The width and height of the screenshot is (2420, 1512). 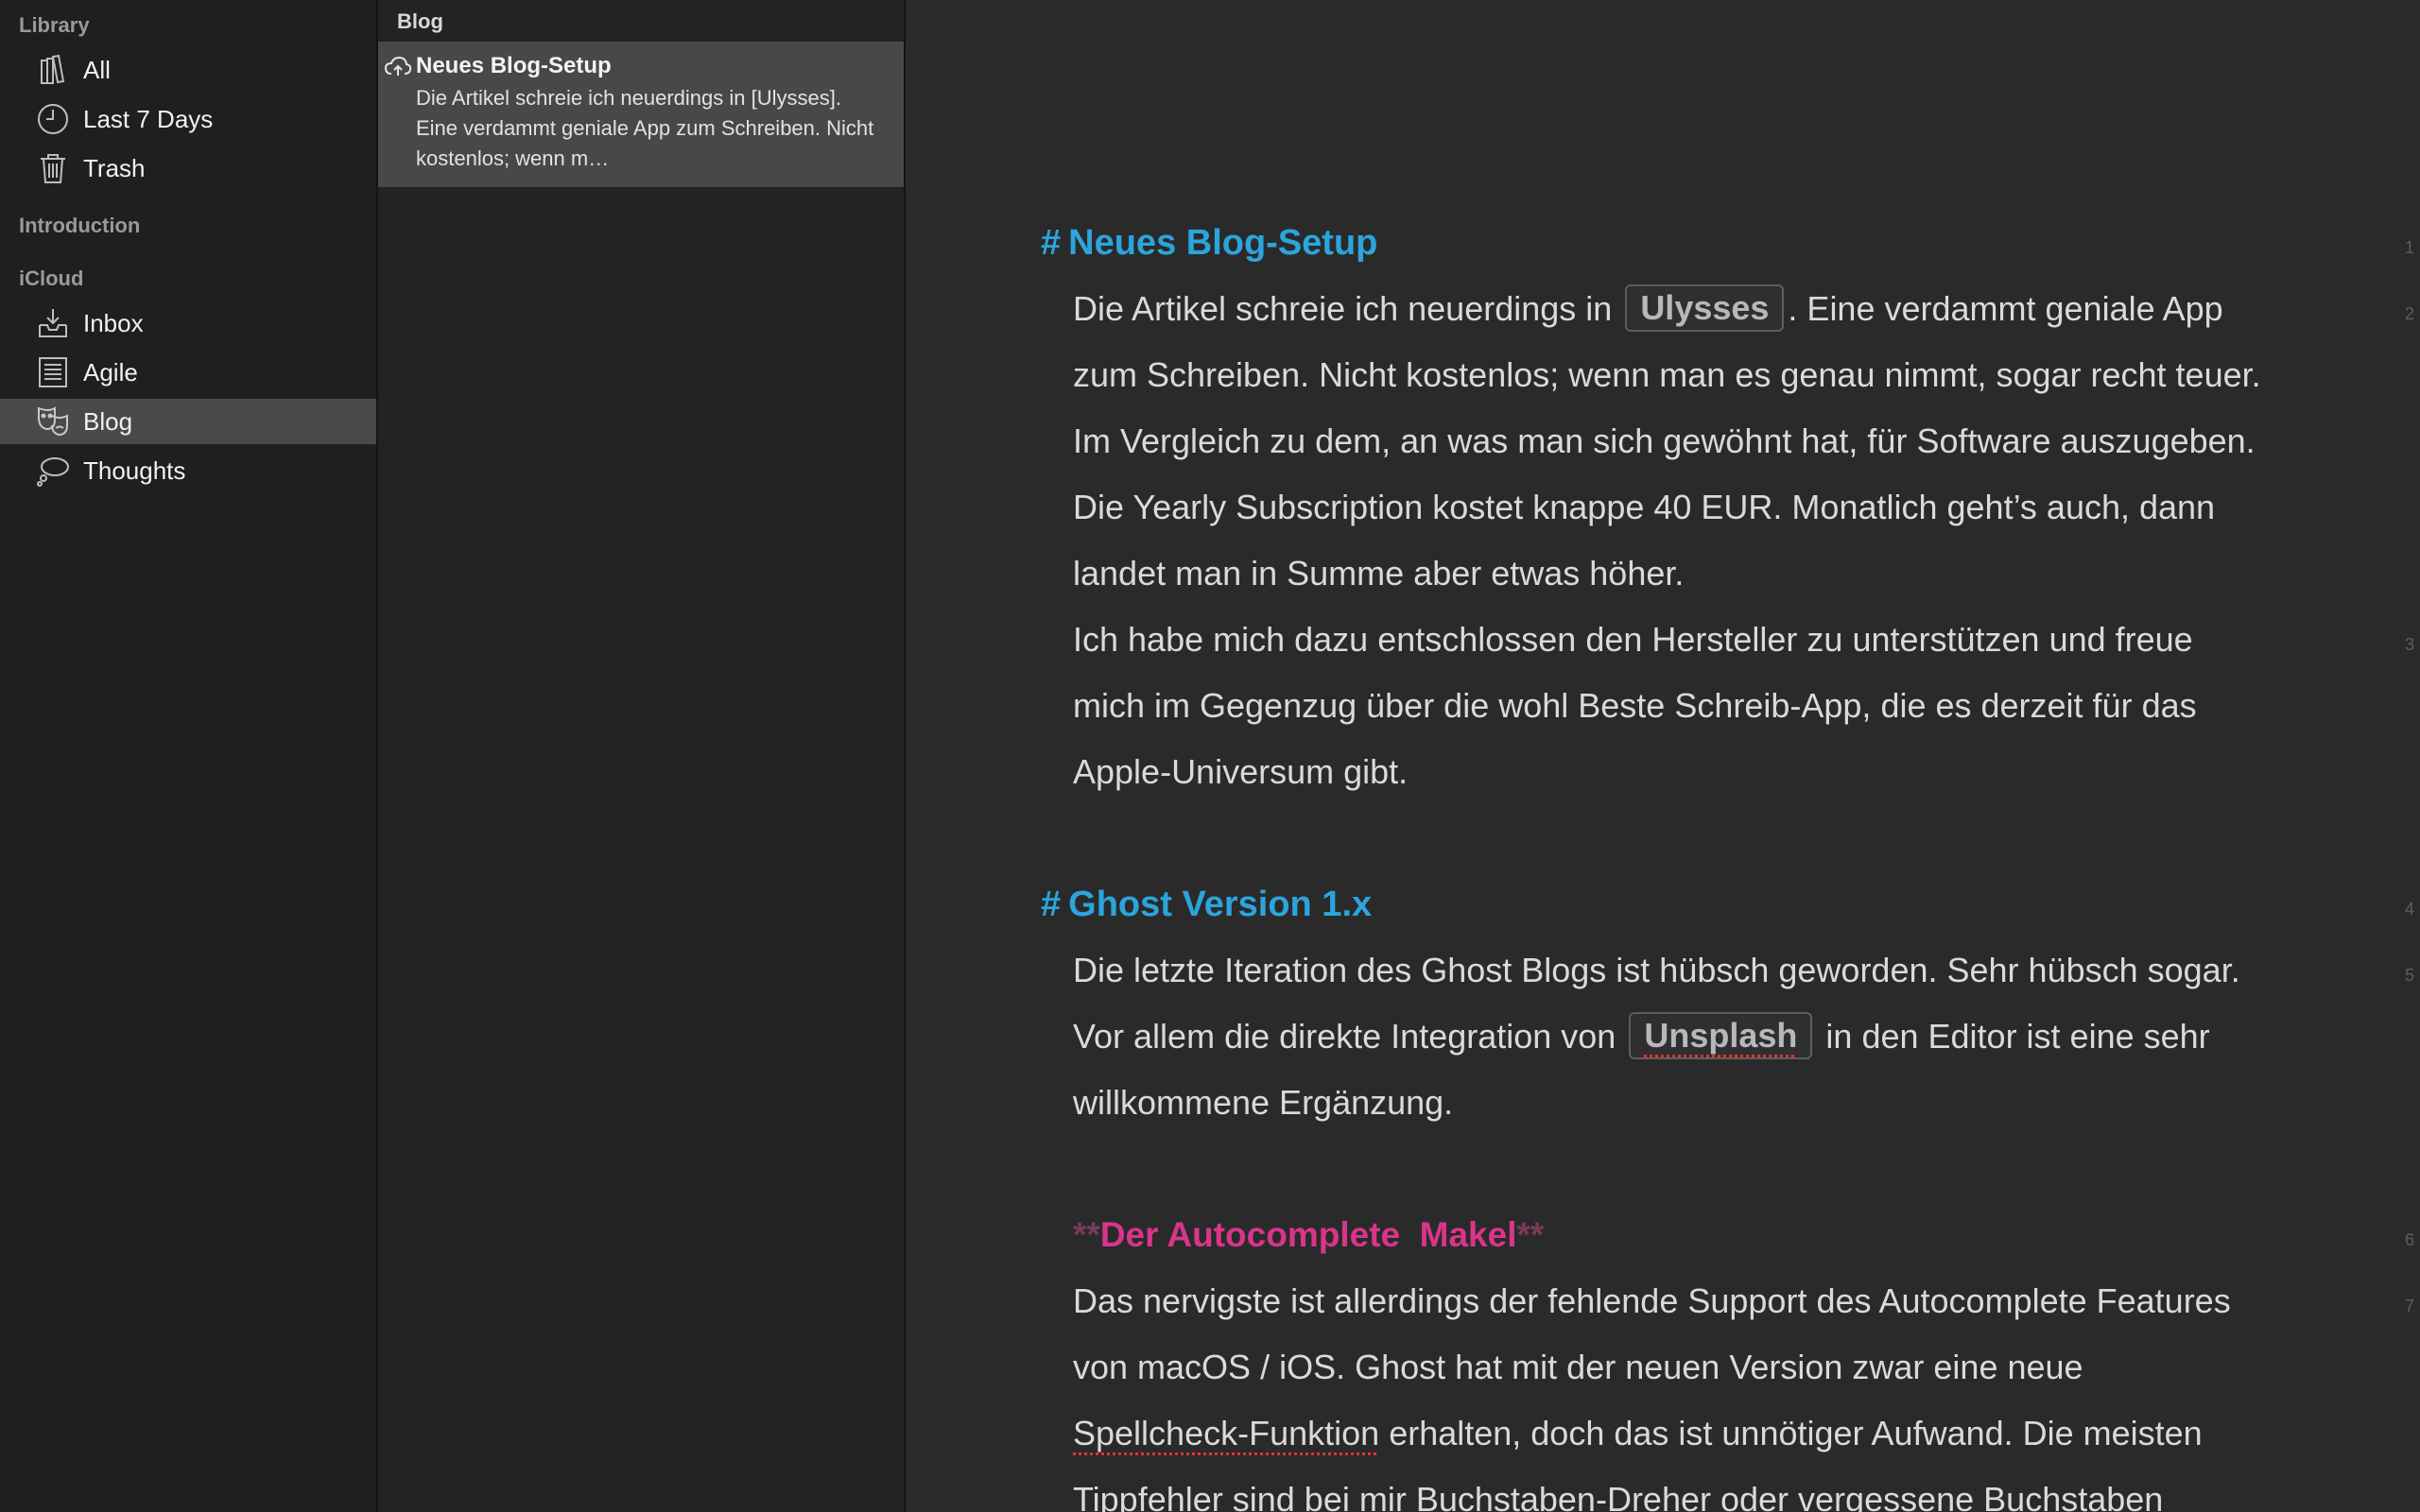 I want to click on books-icon, so click(x=53, y=70).